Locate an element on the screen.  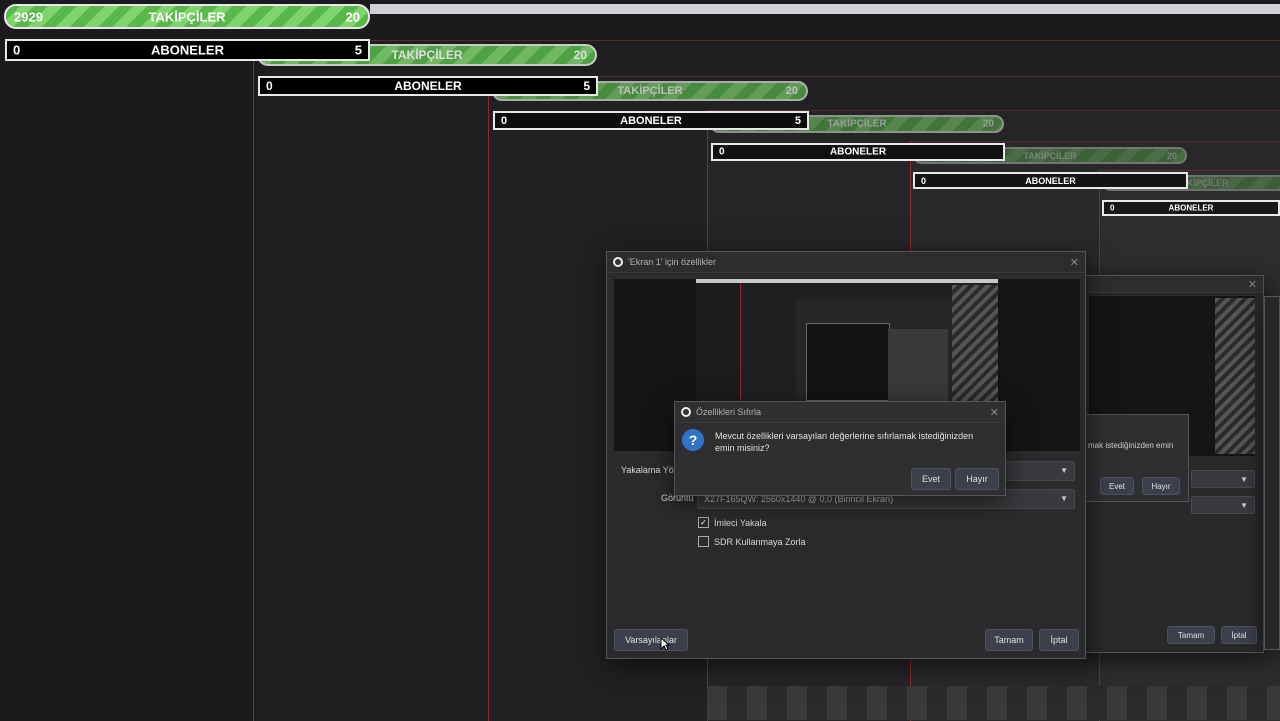
mirrored-cancel-button: İptal is located at coordinates (1239, 635).